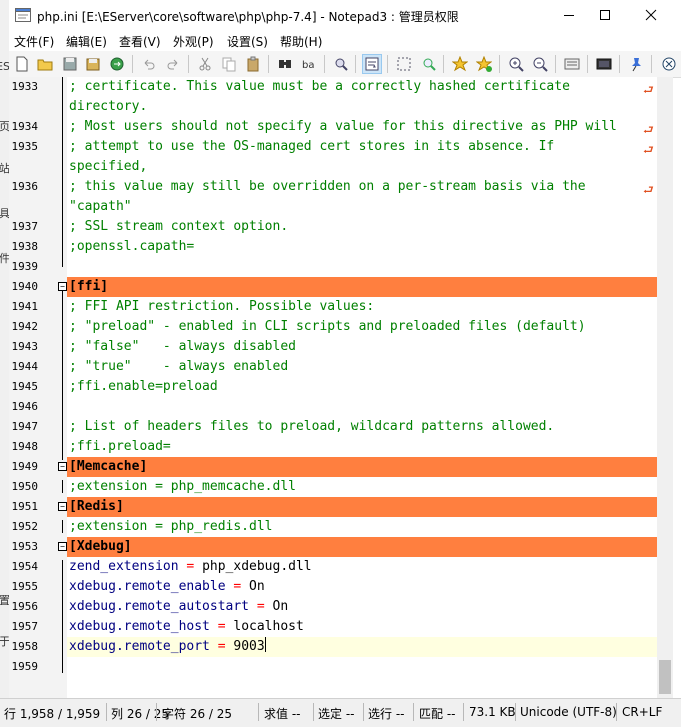  Describe the element at coordinates (70, 64) in the screenshot. I see `save-icon` at that location.